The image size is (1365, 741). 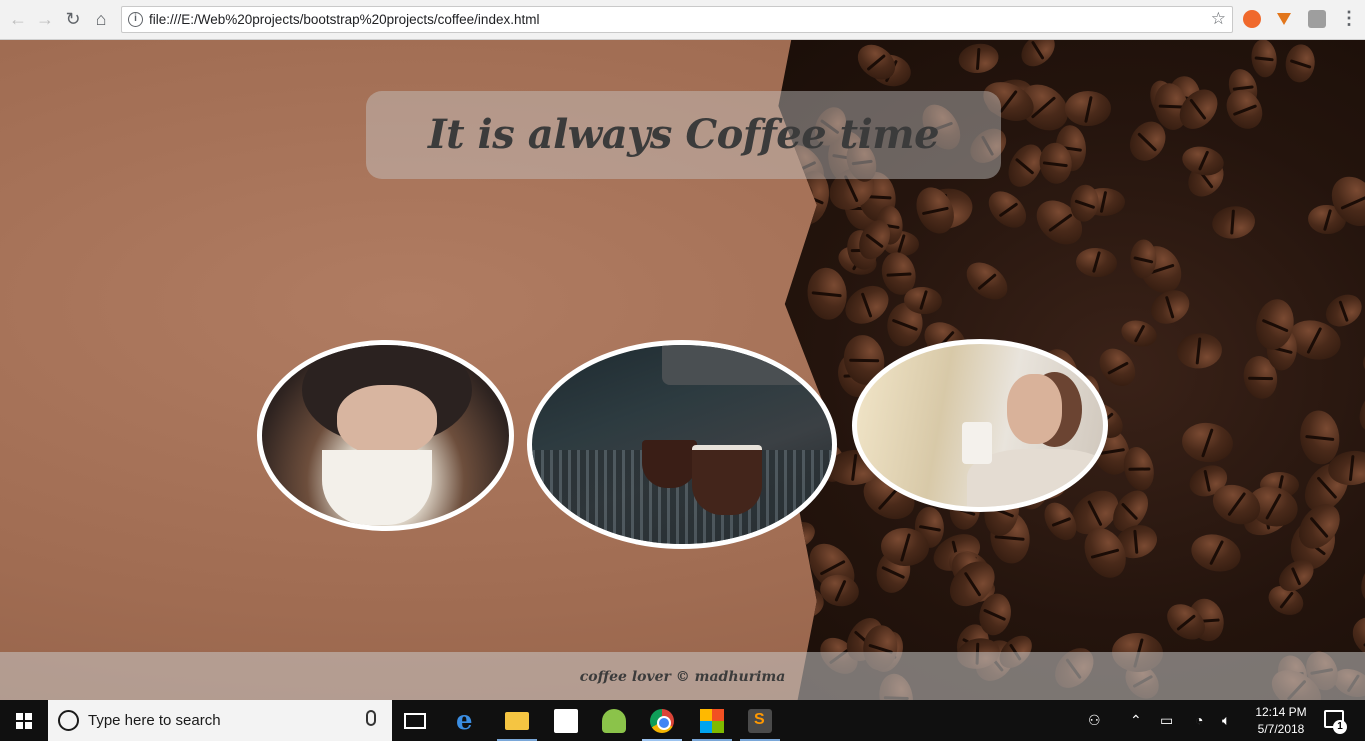 I want to click on sublime-text-icon, so click(x=760, y=721).